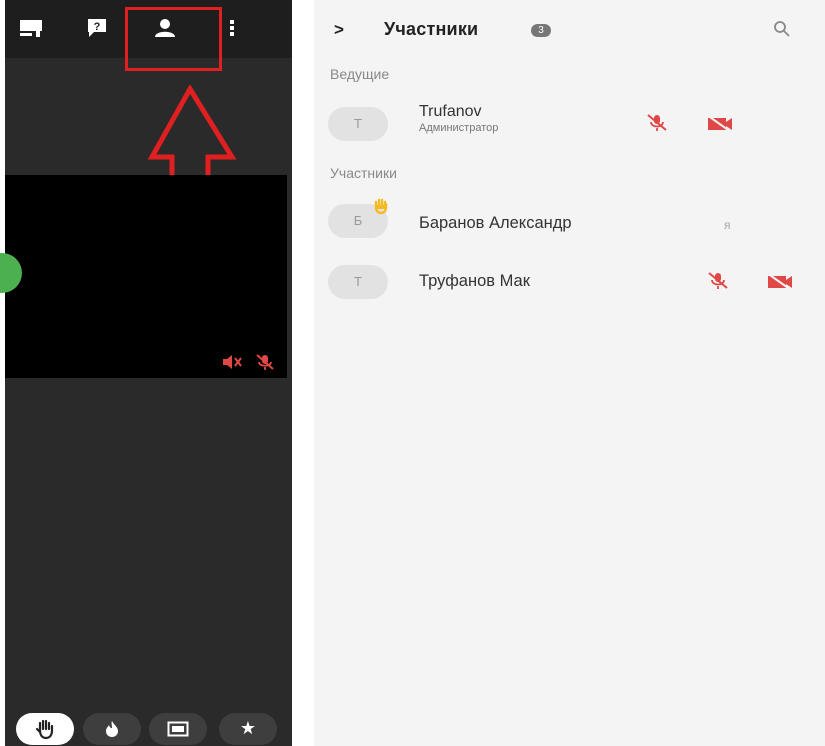 The width and height of the screenshot is (825, 746). What do you see at coordinates (339, 30) in the screenshot?
I see `collapse-chevron: >` at bounding box center [339, 30].